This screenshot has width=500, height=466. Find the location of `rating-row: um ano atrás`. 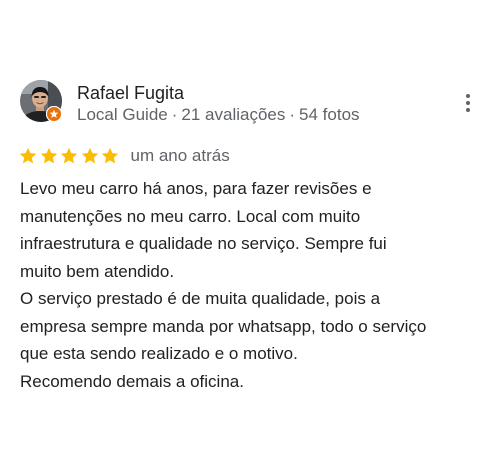

rating-row: um ano atrás is located at coordinates (124, 156).